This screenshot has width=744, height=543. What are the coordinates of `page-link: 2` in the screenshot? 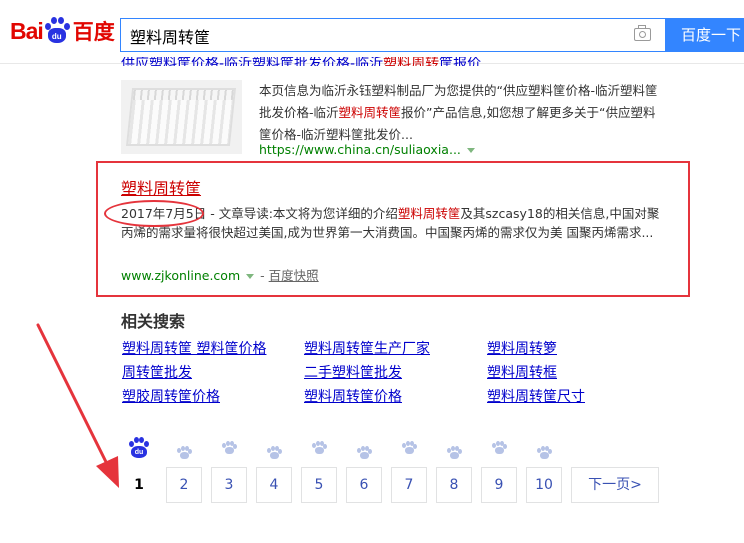 It's located at (184, 485).